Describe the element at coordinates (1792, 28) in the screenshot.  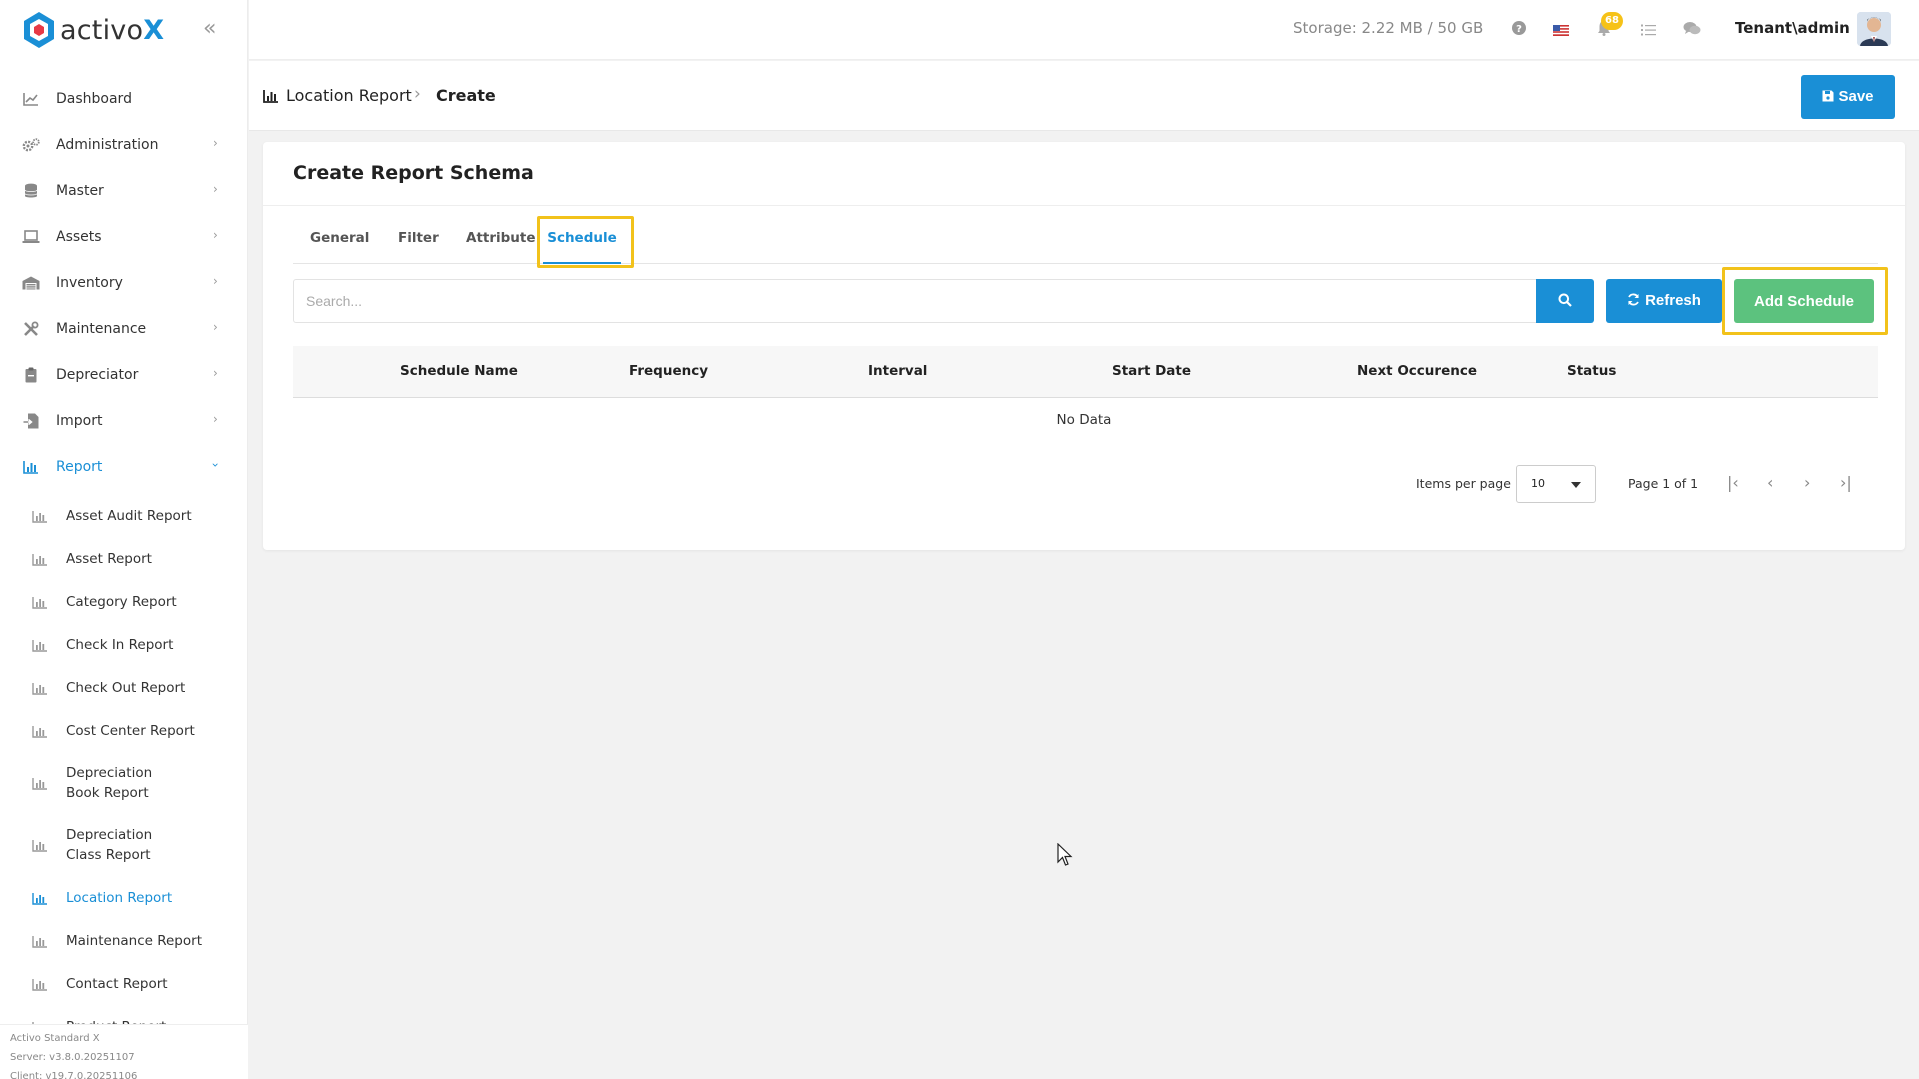
I see `user-name: Tenant\admin` at that location.